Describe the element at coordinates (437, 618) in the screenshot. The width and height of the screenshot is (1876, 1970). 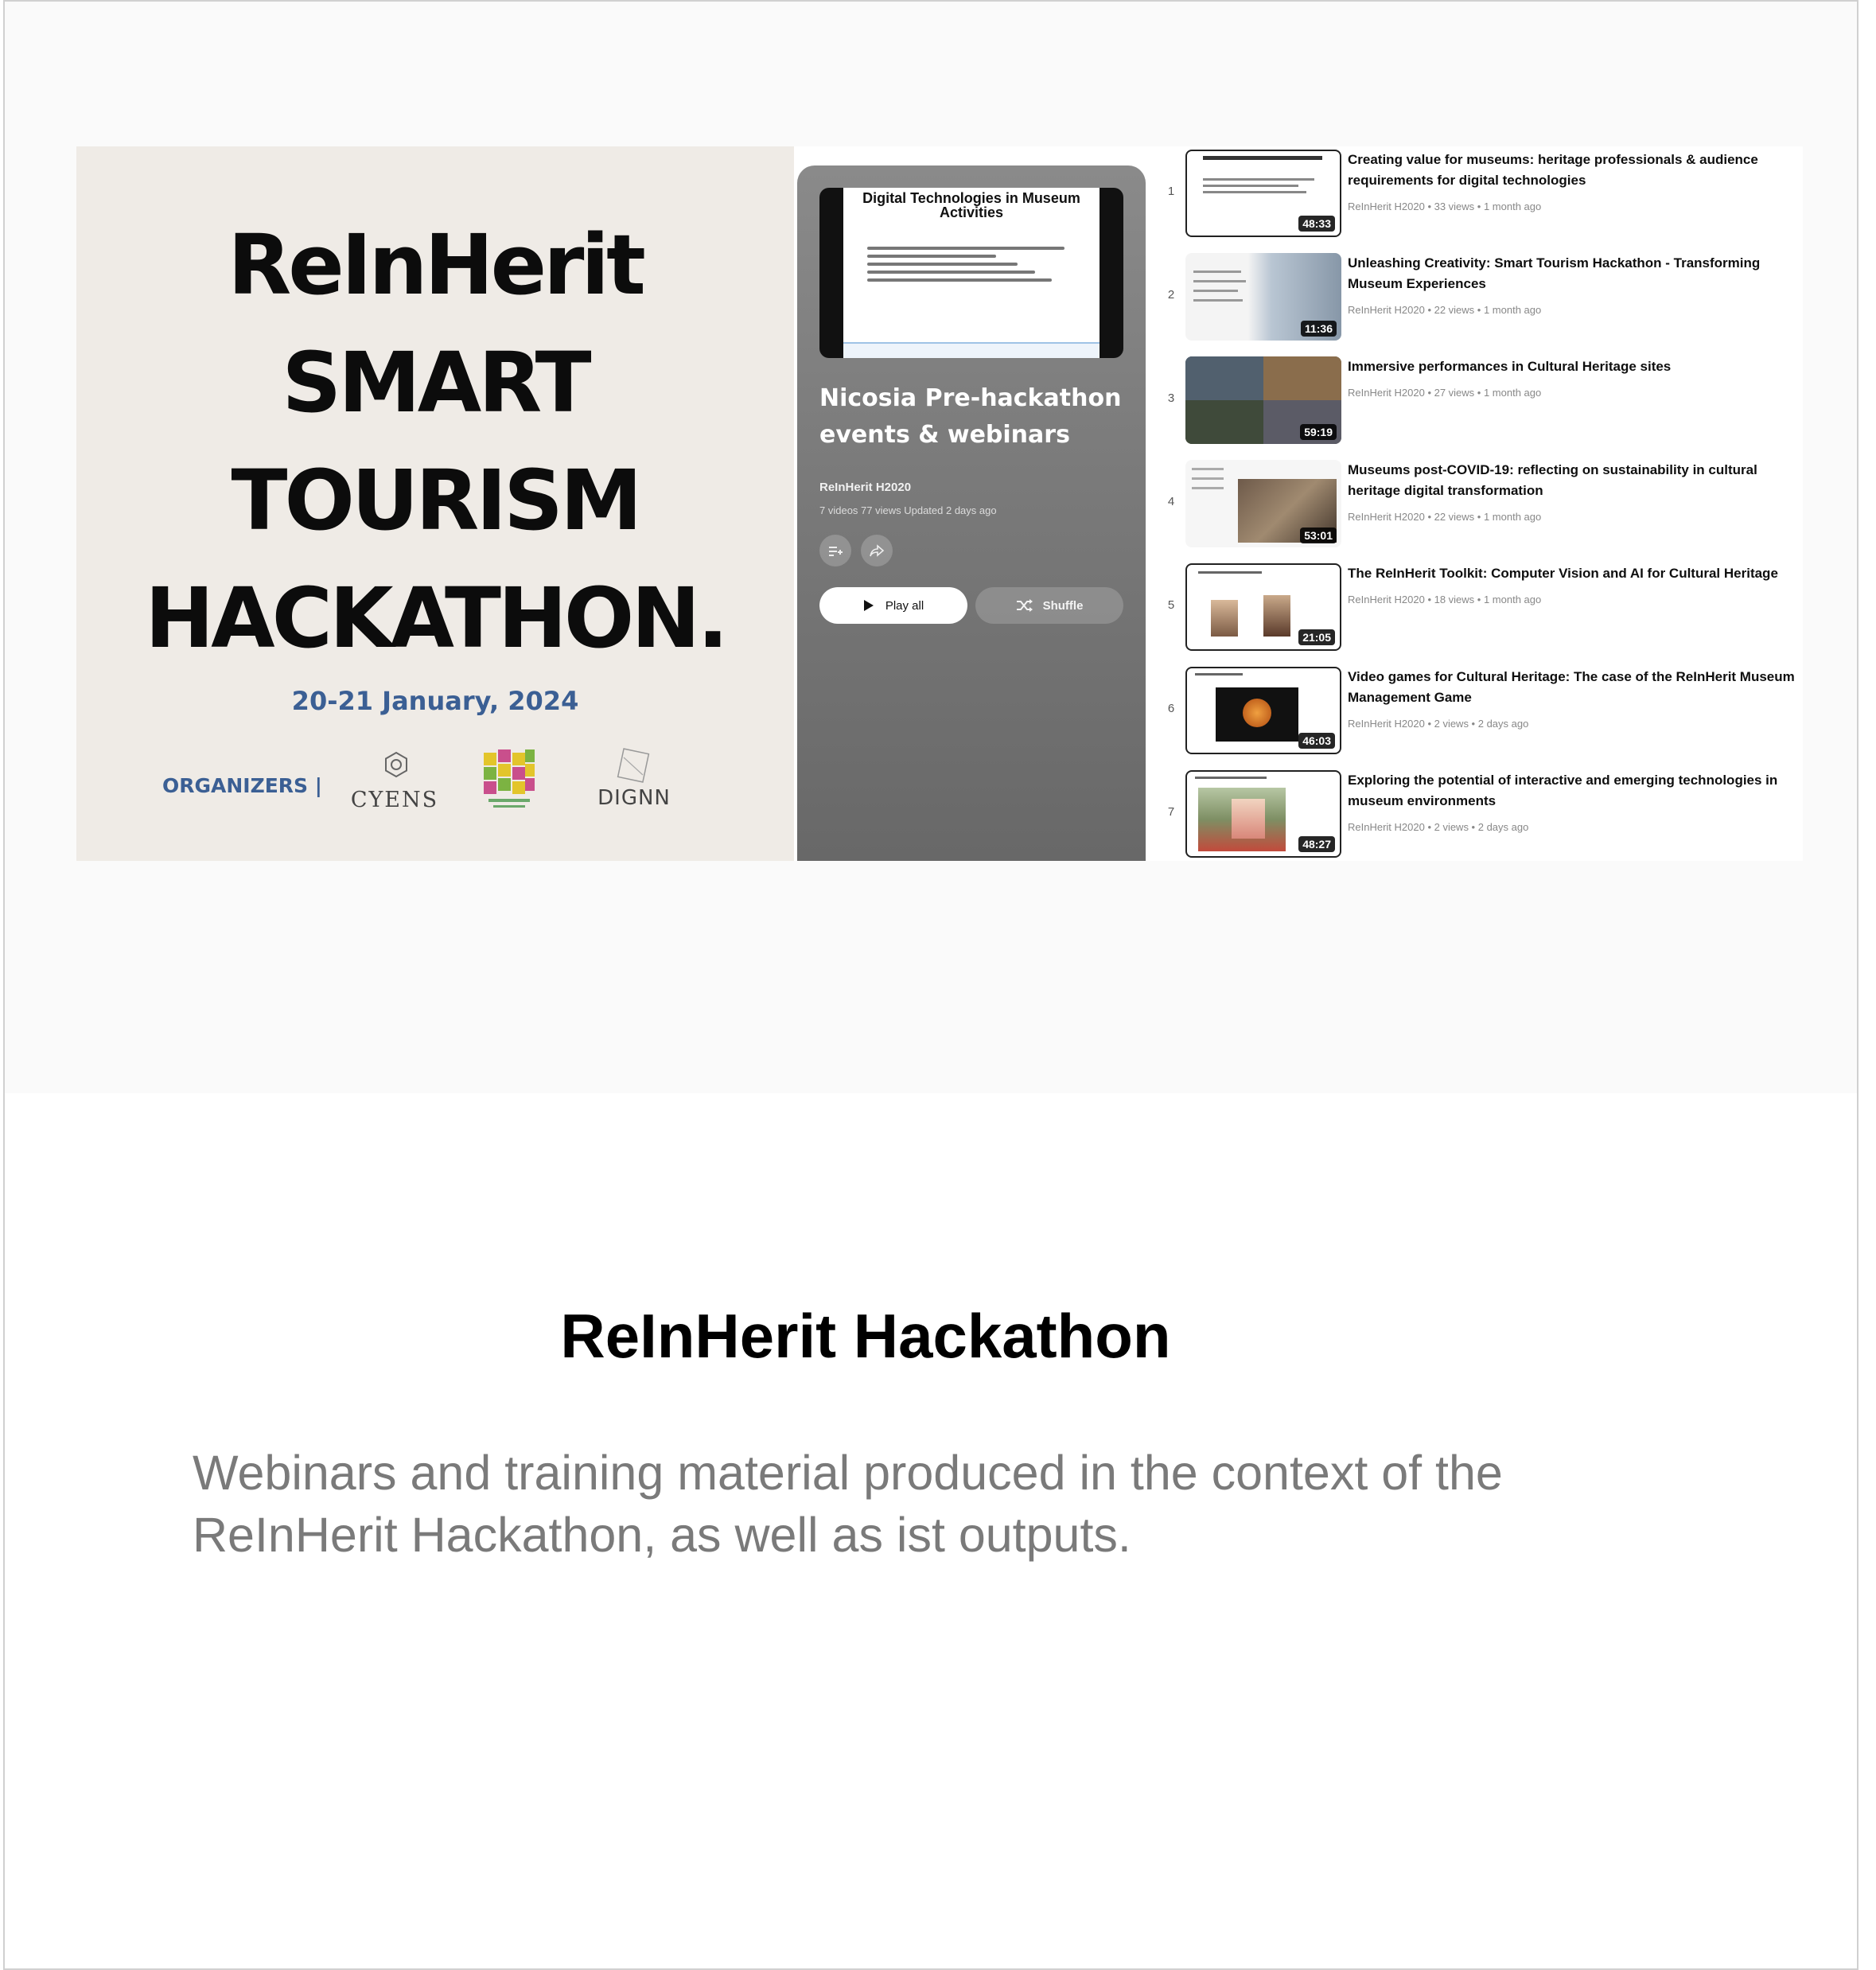
I see `poster-line-4: HACKATHON.` at that location.